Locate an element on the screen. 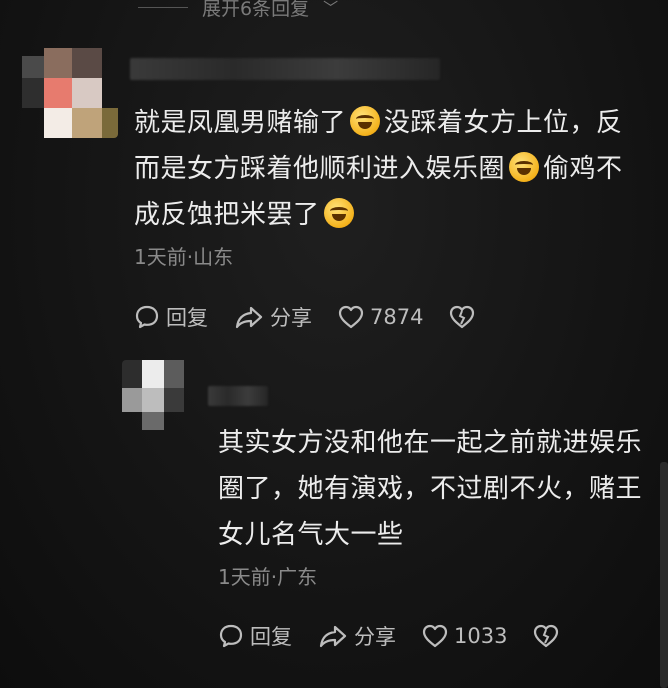  comment-actions: 回复 分享 1033 is located at coordinates (401, 636).